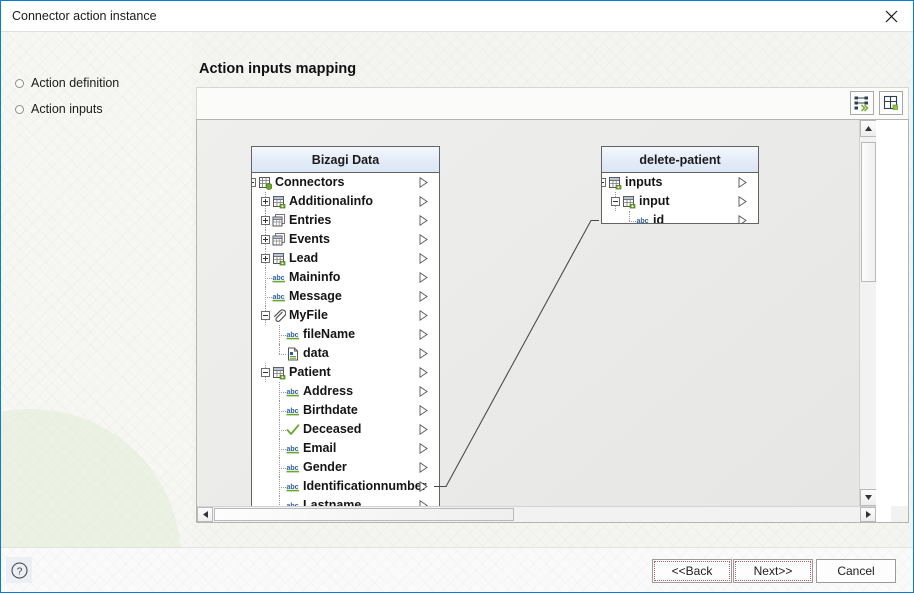 The image size is (914, 593). I want to click on collection-icon, so click(279, 221).